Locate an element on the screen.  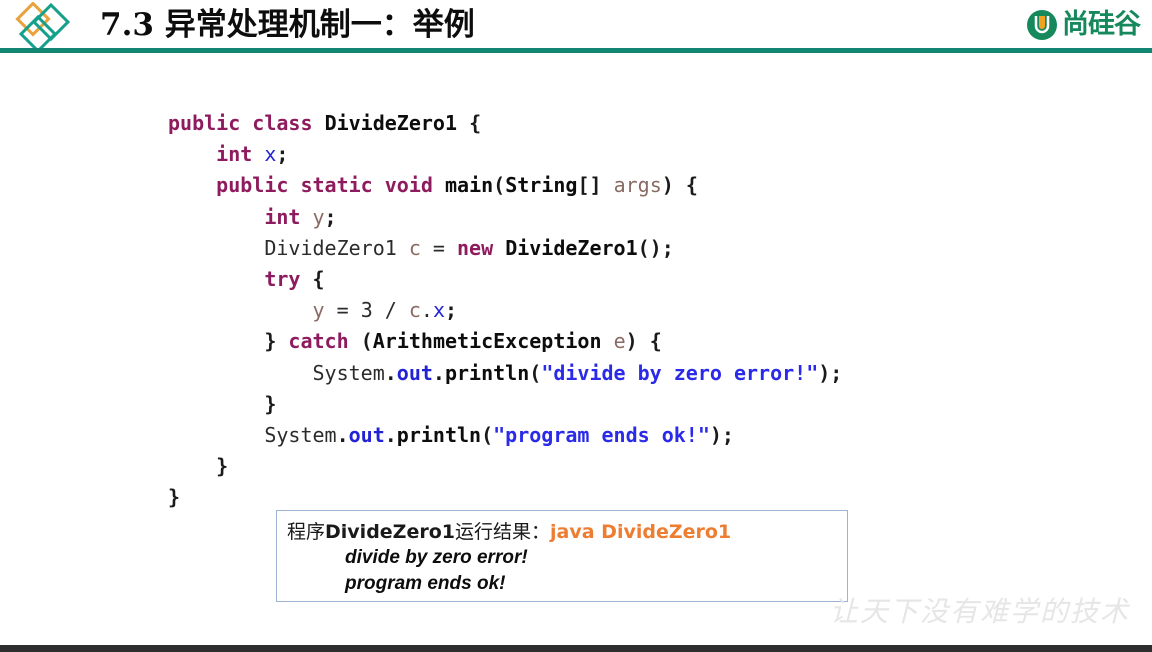
code-token: e is located at coordinates (619, 341).